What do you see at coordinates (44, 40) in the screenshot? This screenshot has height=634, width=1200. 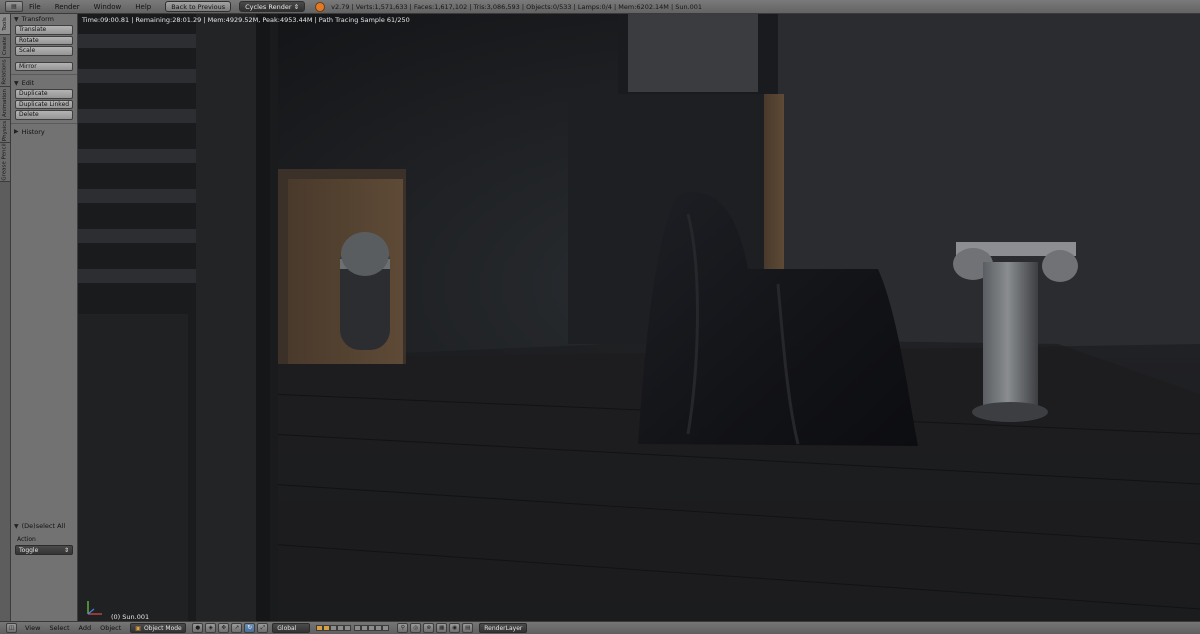 I see `rotate-button: Rotate` at bounding box center [44, 40].